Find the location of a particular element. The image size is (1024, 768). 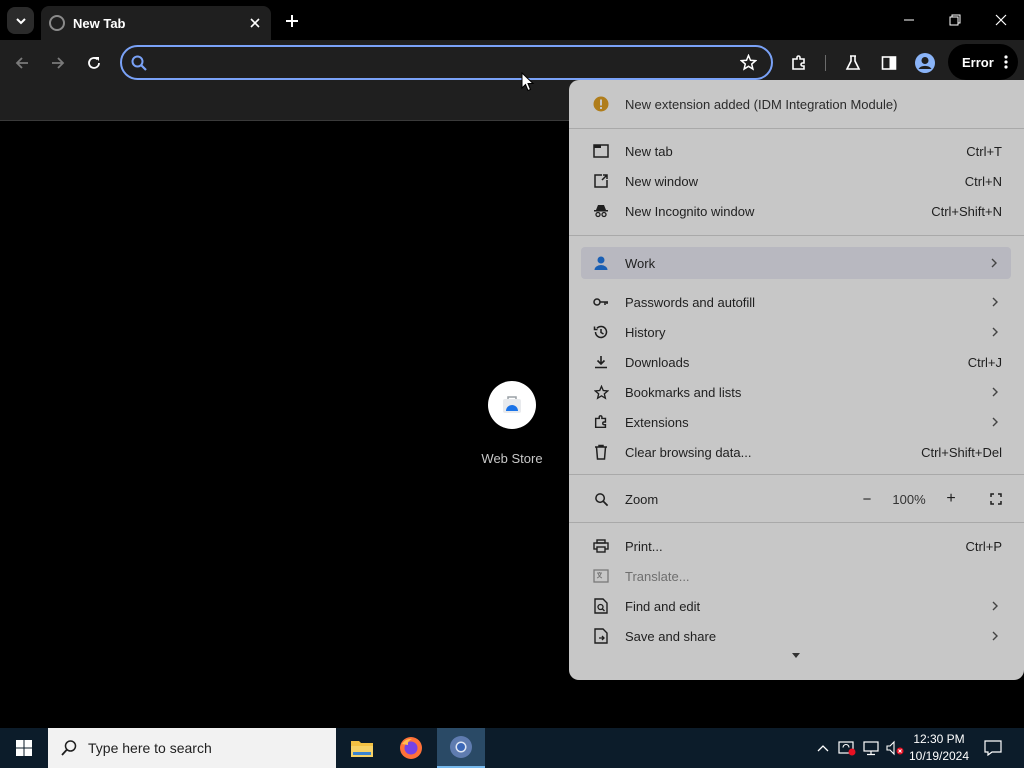

zoom-level: 100% is located at coordinates (909, 499).